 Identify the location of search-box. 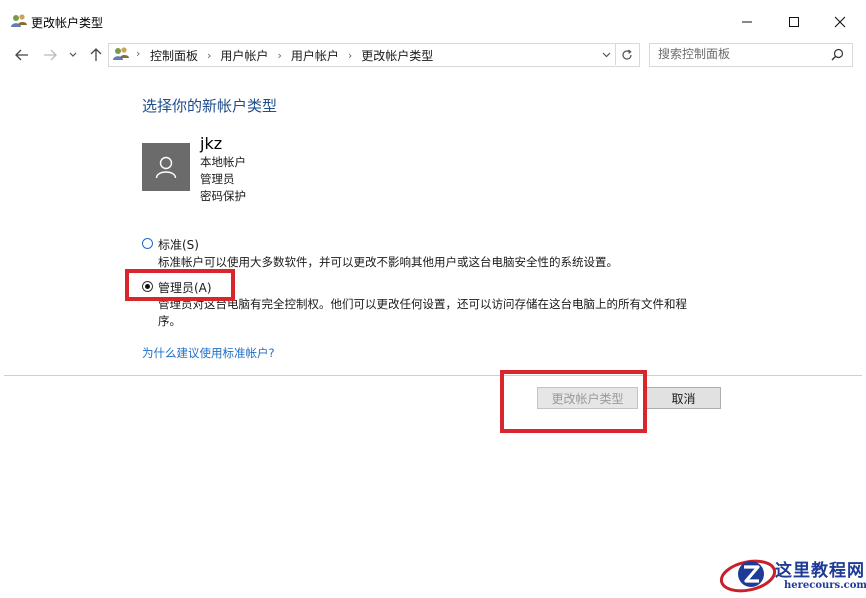
(751, 55).